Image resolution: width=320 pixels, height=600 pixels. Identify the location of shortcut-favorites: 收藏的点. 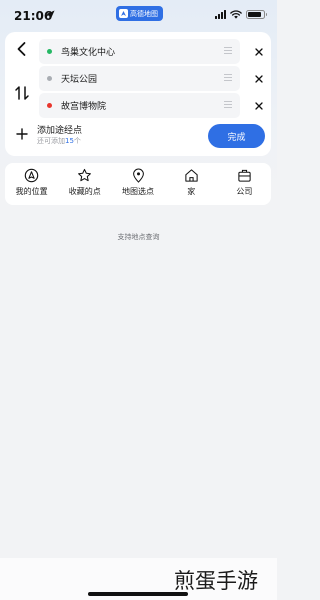
(84, 184).